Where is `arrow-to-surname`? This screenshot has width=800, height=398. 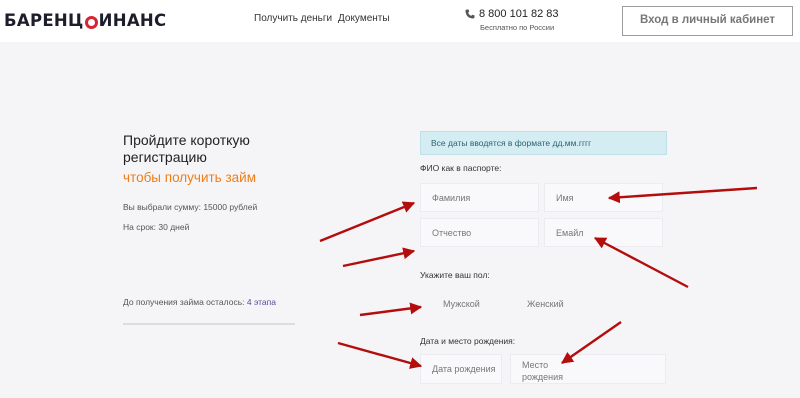
arrow-to-surname is located at coordinates (367, 222).